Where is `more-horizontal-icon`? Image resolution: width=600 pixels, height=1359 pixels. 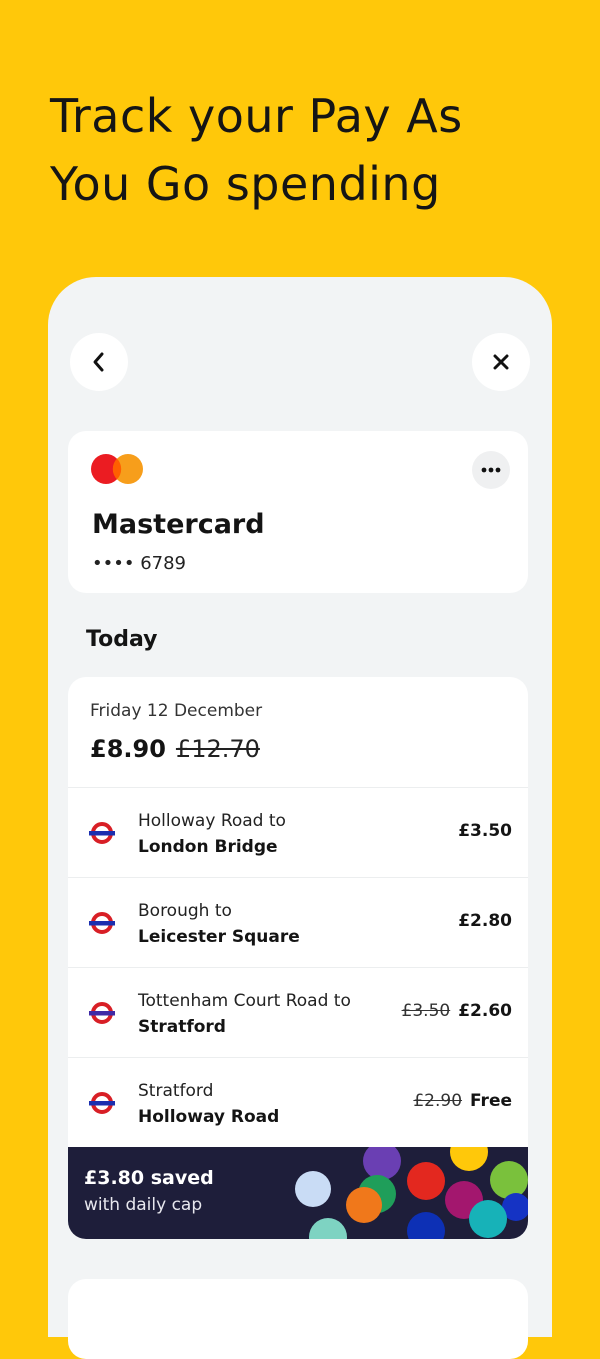 more-horizontal-icon is located at coordinates (491, 470).